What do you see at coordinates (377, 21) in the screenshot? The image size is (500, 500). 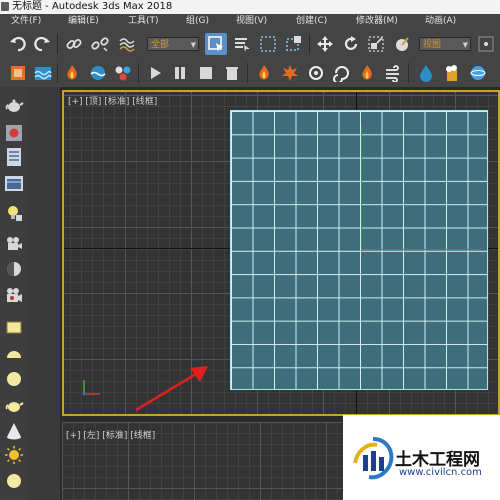 I see `menu-modifiers: 修改器(M)` at bounding box center [377, 21].